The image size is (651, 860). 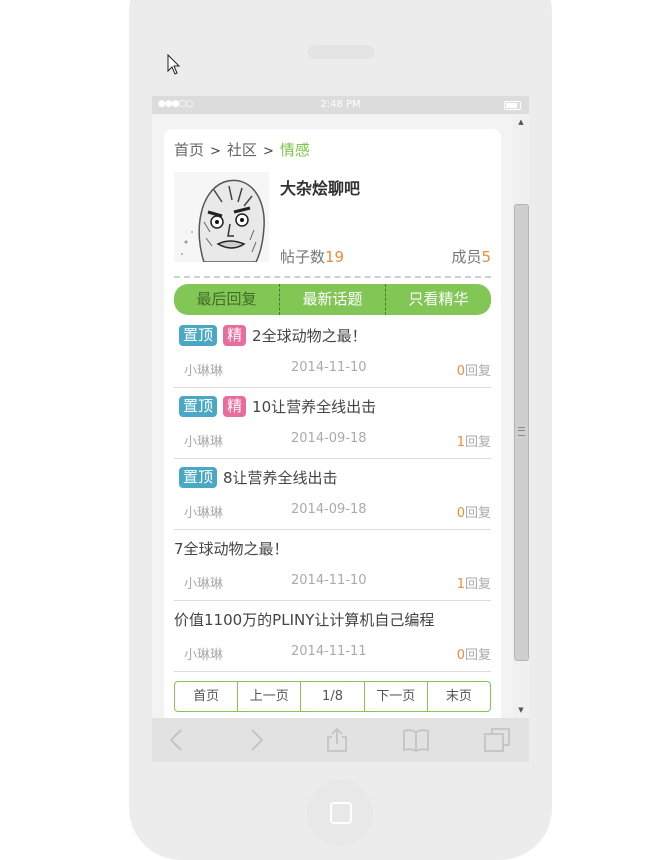 What do you see at coordinates (466, 257) in the screenshot?
I see `member-count-label: 成员` at bounding box center [466, 257].